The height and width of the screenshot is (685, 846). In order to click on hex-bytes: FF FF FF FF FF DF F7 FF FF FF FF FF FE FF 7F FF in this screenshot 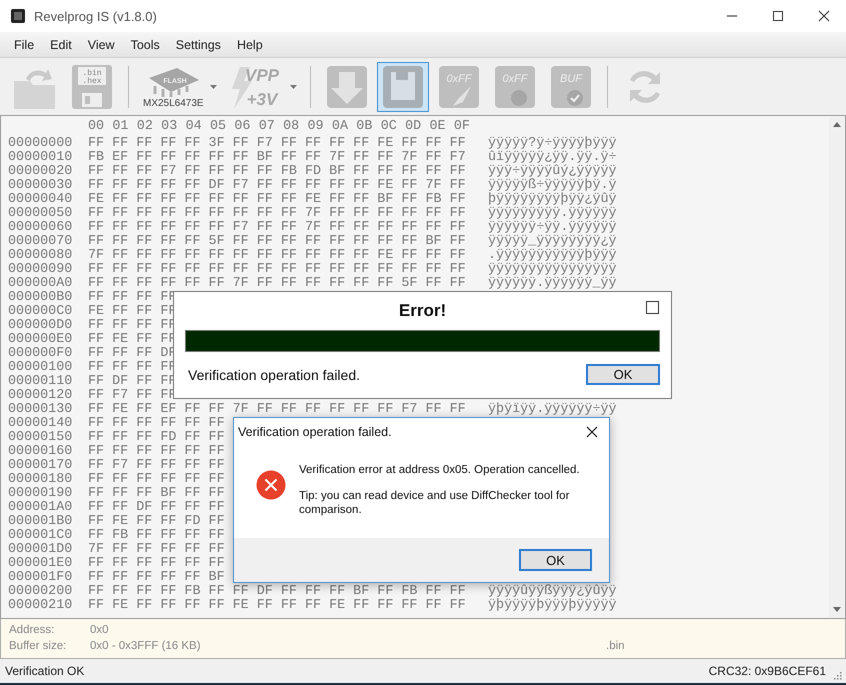, I will do `click(277, 186)`.